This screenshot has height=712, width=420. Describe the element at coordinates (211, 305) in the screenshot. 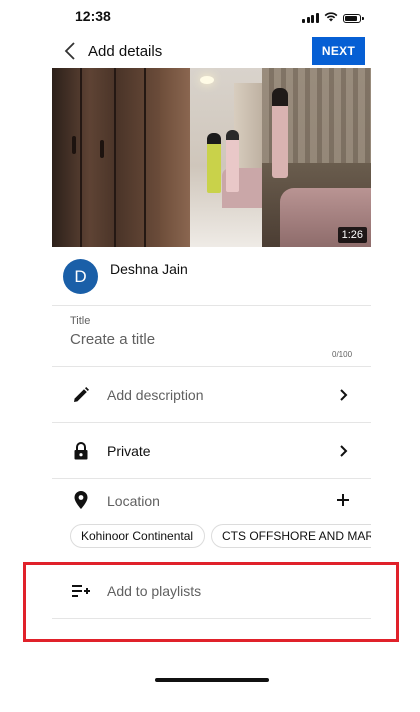

I see `divider` at that location.